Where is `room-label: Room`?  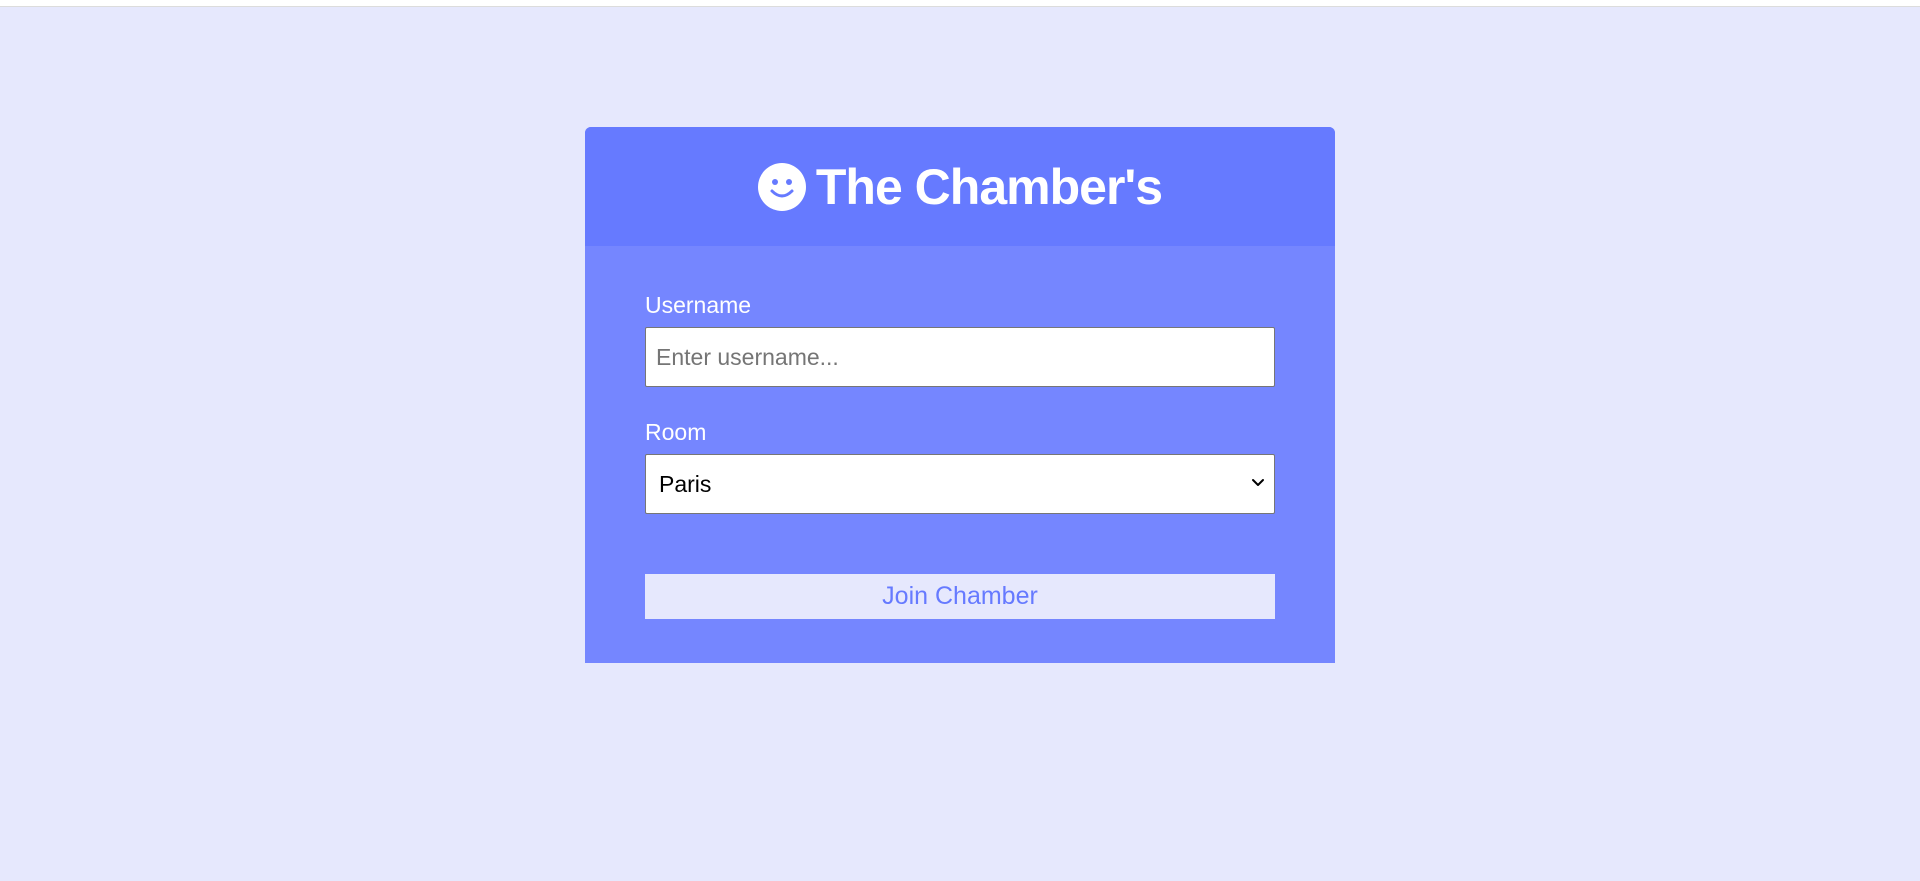
room-label: Room is located at coordinates (676, 432).